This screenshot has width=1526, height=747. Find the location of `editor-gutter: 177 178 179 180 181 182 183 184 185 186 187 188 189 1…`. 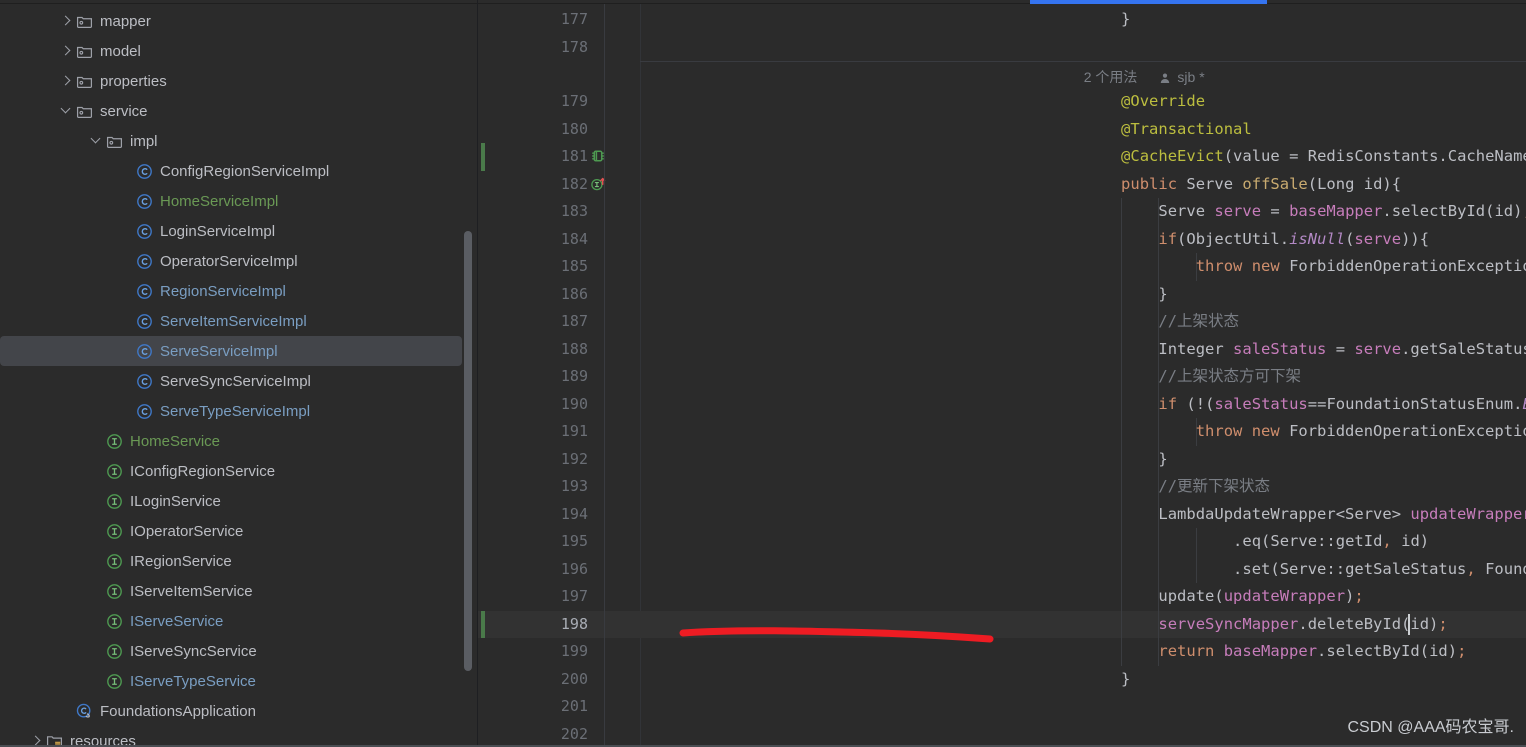

editor-gutter: 177 178 179 180 181 182 183 184 185 186 187 188 189 1… is located at coordinates (542, 375).